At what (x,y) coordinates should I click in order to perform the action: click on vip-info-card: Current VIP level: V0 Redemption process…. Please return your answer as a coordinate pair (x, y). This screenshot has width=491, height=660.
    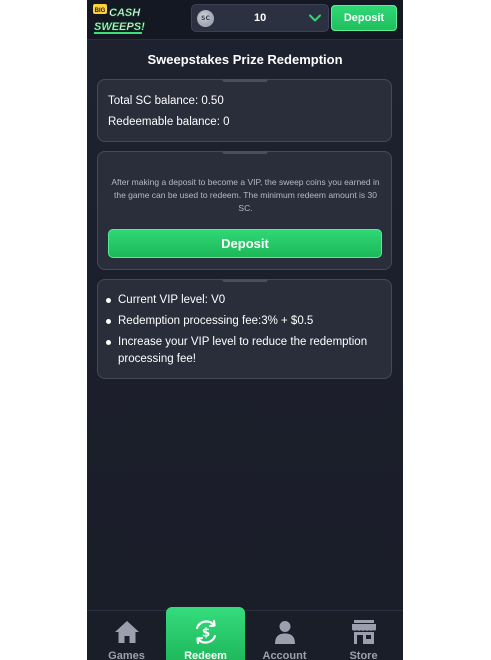
    Looking at the image, I should click on (244, 329).